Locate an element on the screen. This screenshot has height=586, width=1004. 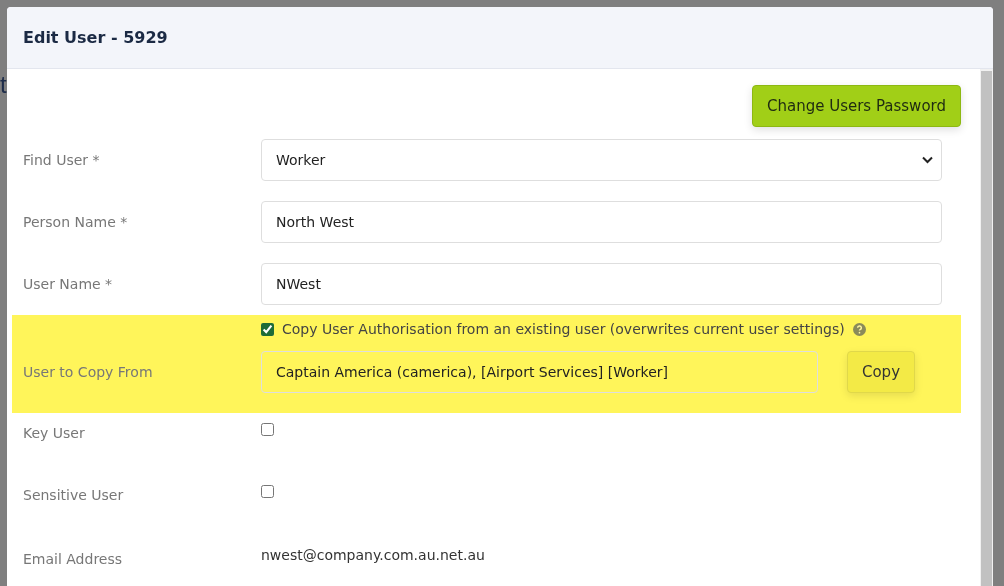
field-label: Sensitive User is located at coordinates (74, 494).